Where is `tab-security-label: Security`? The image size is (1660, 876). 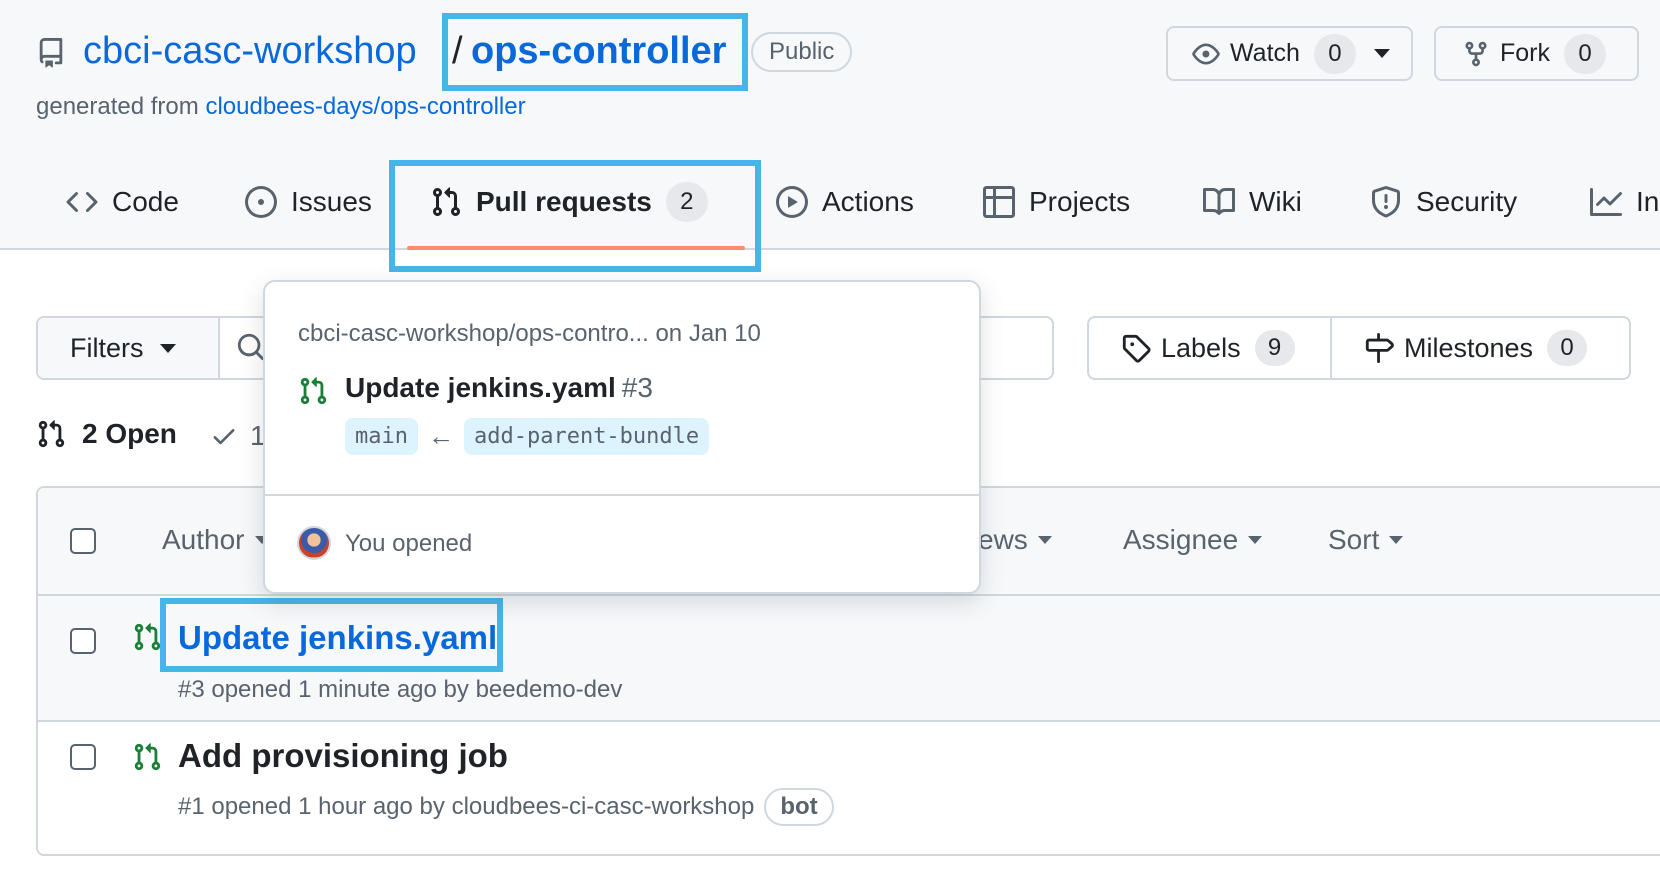
tab-security-label: Security is located at coordinates (1467, 201).